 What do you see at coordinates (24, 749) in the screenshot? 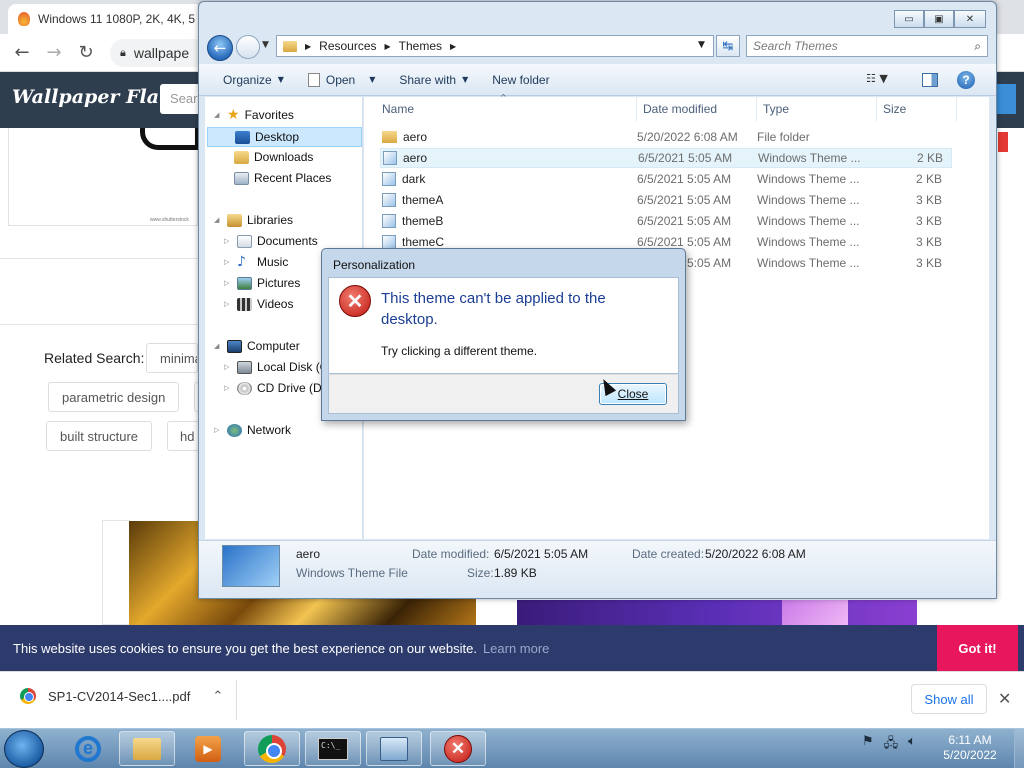
I see `start-button` at bounding box center [24, 749].